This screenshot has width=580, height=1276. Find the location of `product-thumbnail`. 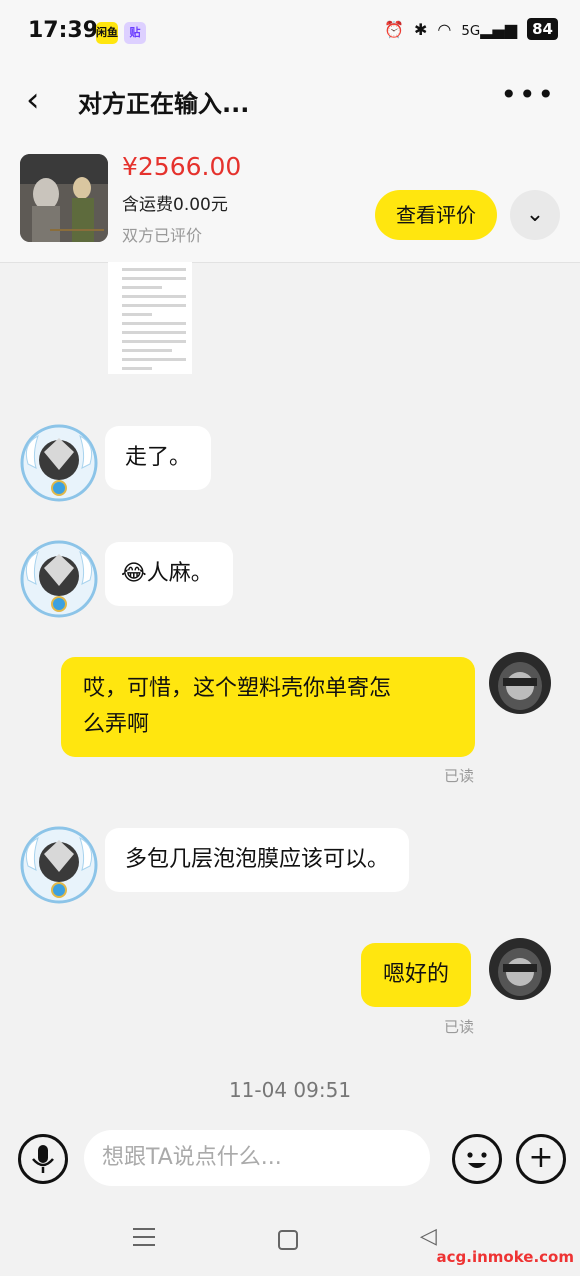

product-thumbnail is located at coordinates (64, 198).